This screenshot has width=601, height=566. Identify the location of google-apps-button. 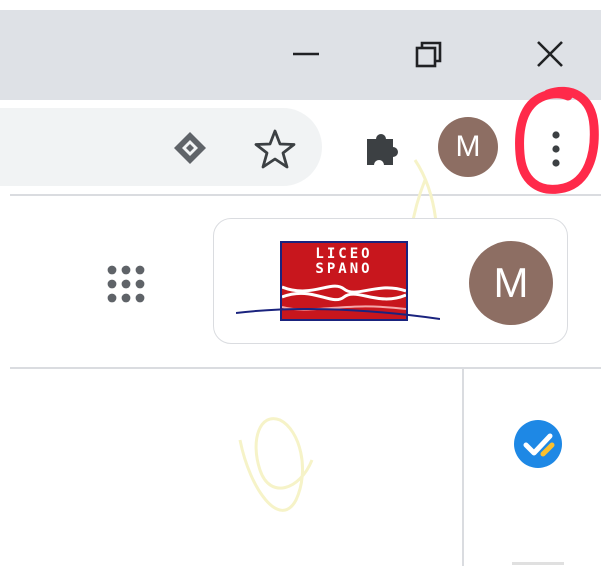
(126, 284).